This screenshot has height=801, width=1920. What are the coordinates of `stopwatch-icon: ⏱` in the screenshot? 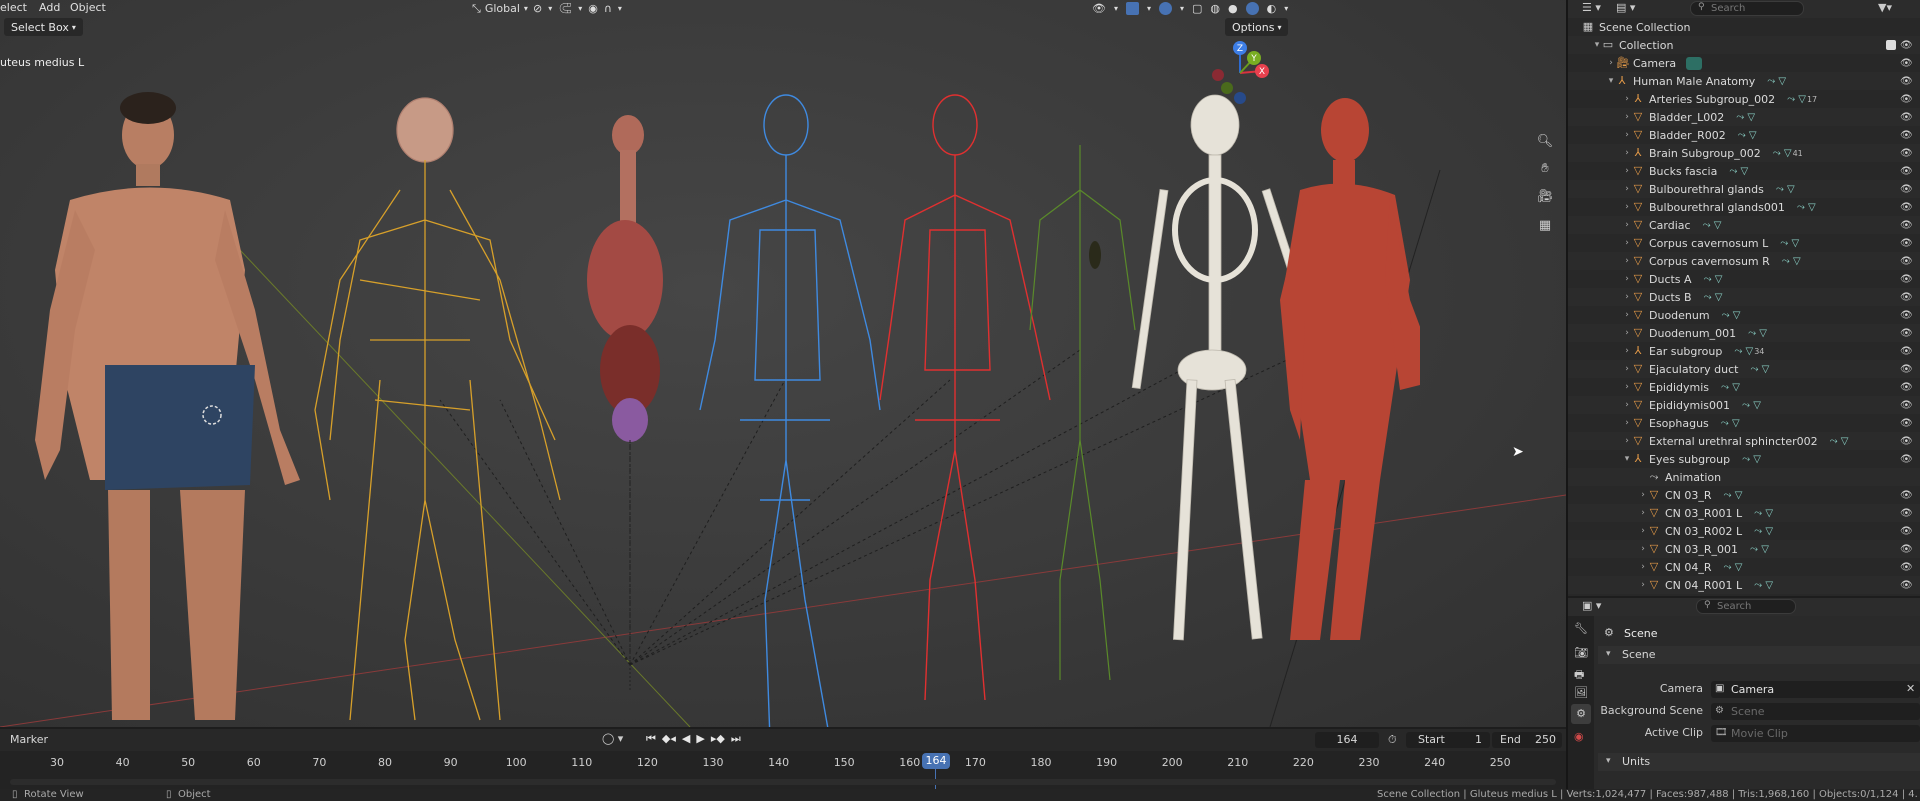 It's located at (1392, 740).